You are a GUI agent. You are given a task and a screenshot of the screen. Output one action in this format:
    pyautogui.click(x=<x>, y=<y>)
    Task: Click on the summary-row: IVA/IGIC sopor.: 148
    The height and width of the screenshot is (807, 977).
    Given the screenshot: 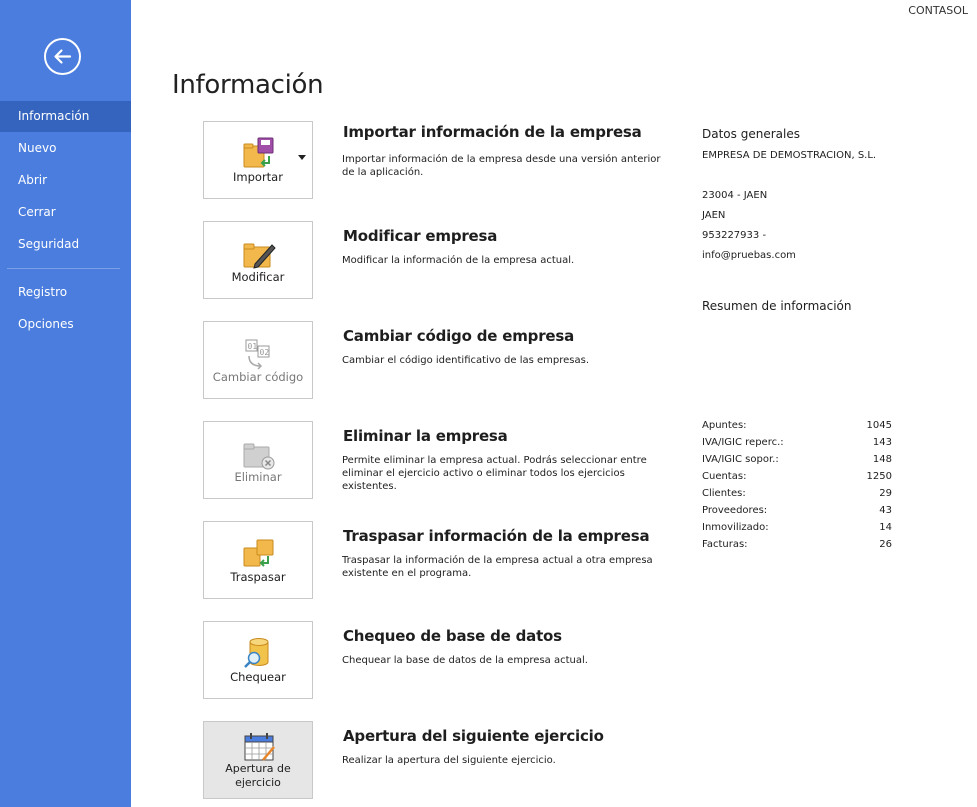 What is the action you would take?
    pyautogui.click(x=797, y=459)
    